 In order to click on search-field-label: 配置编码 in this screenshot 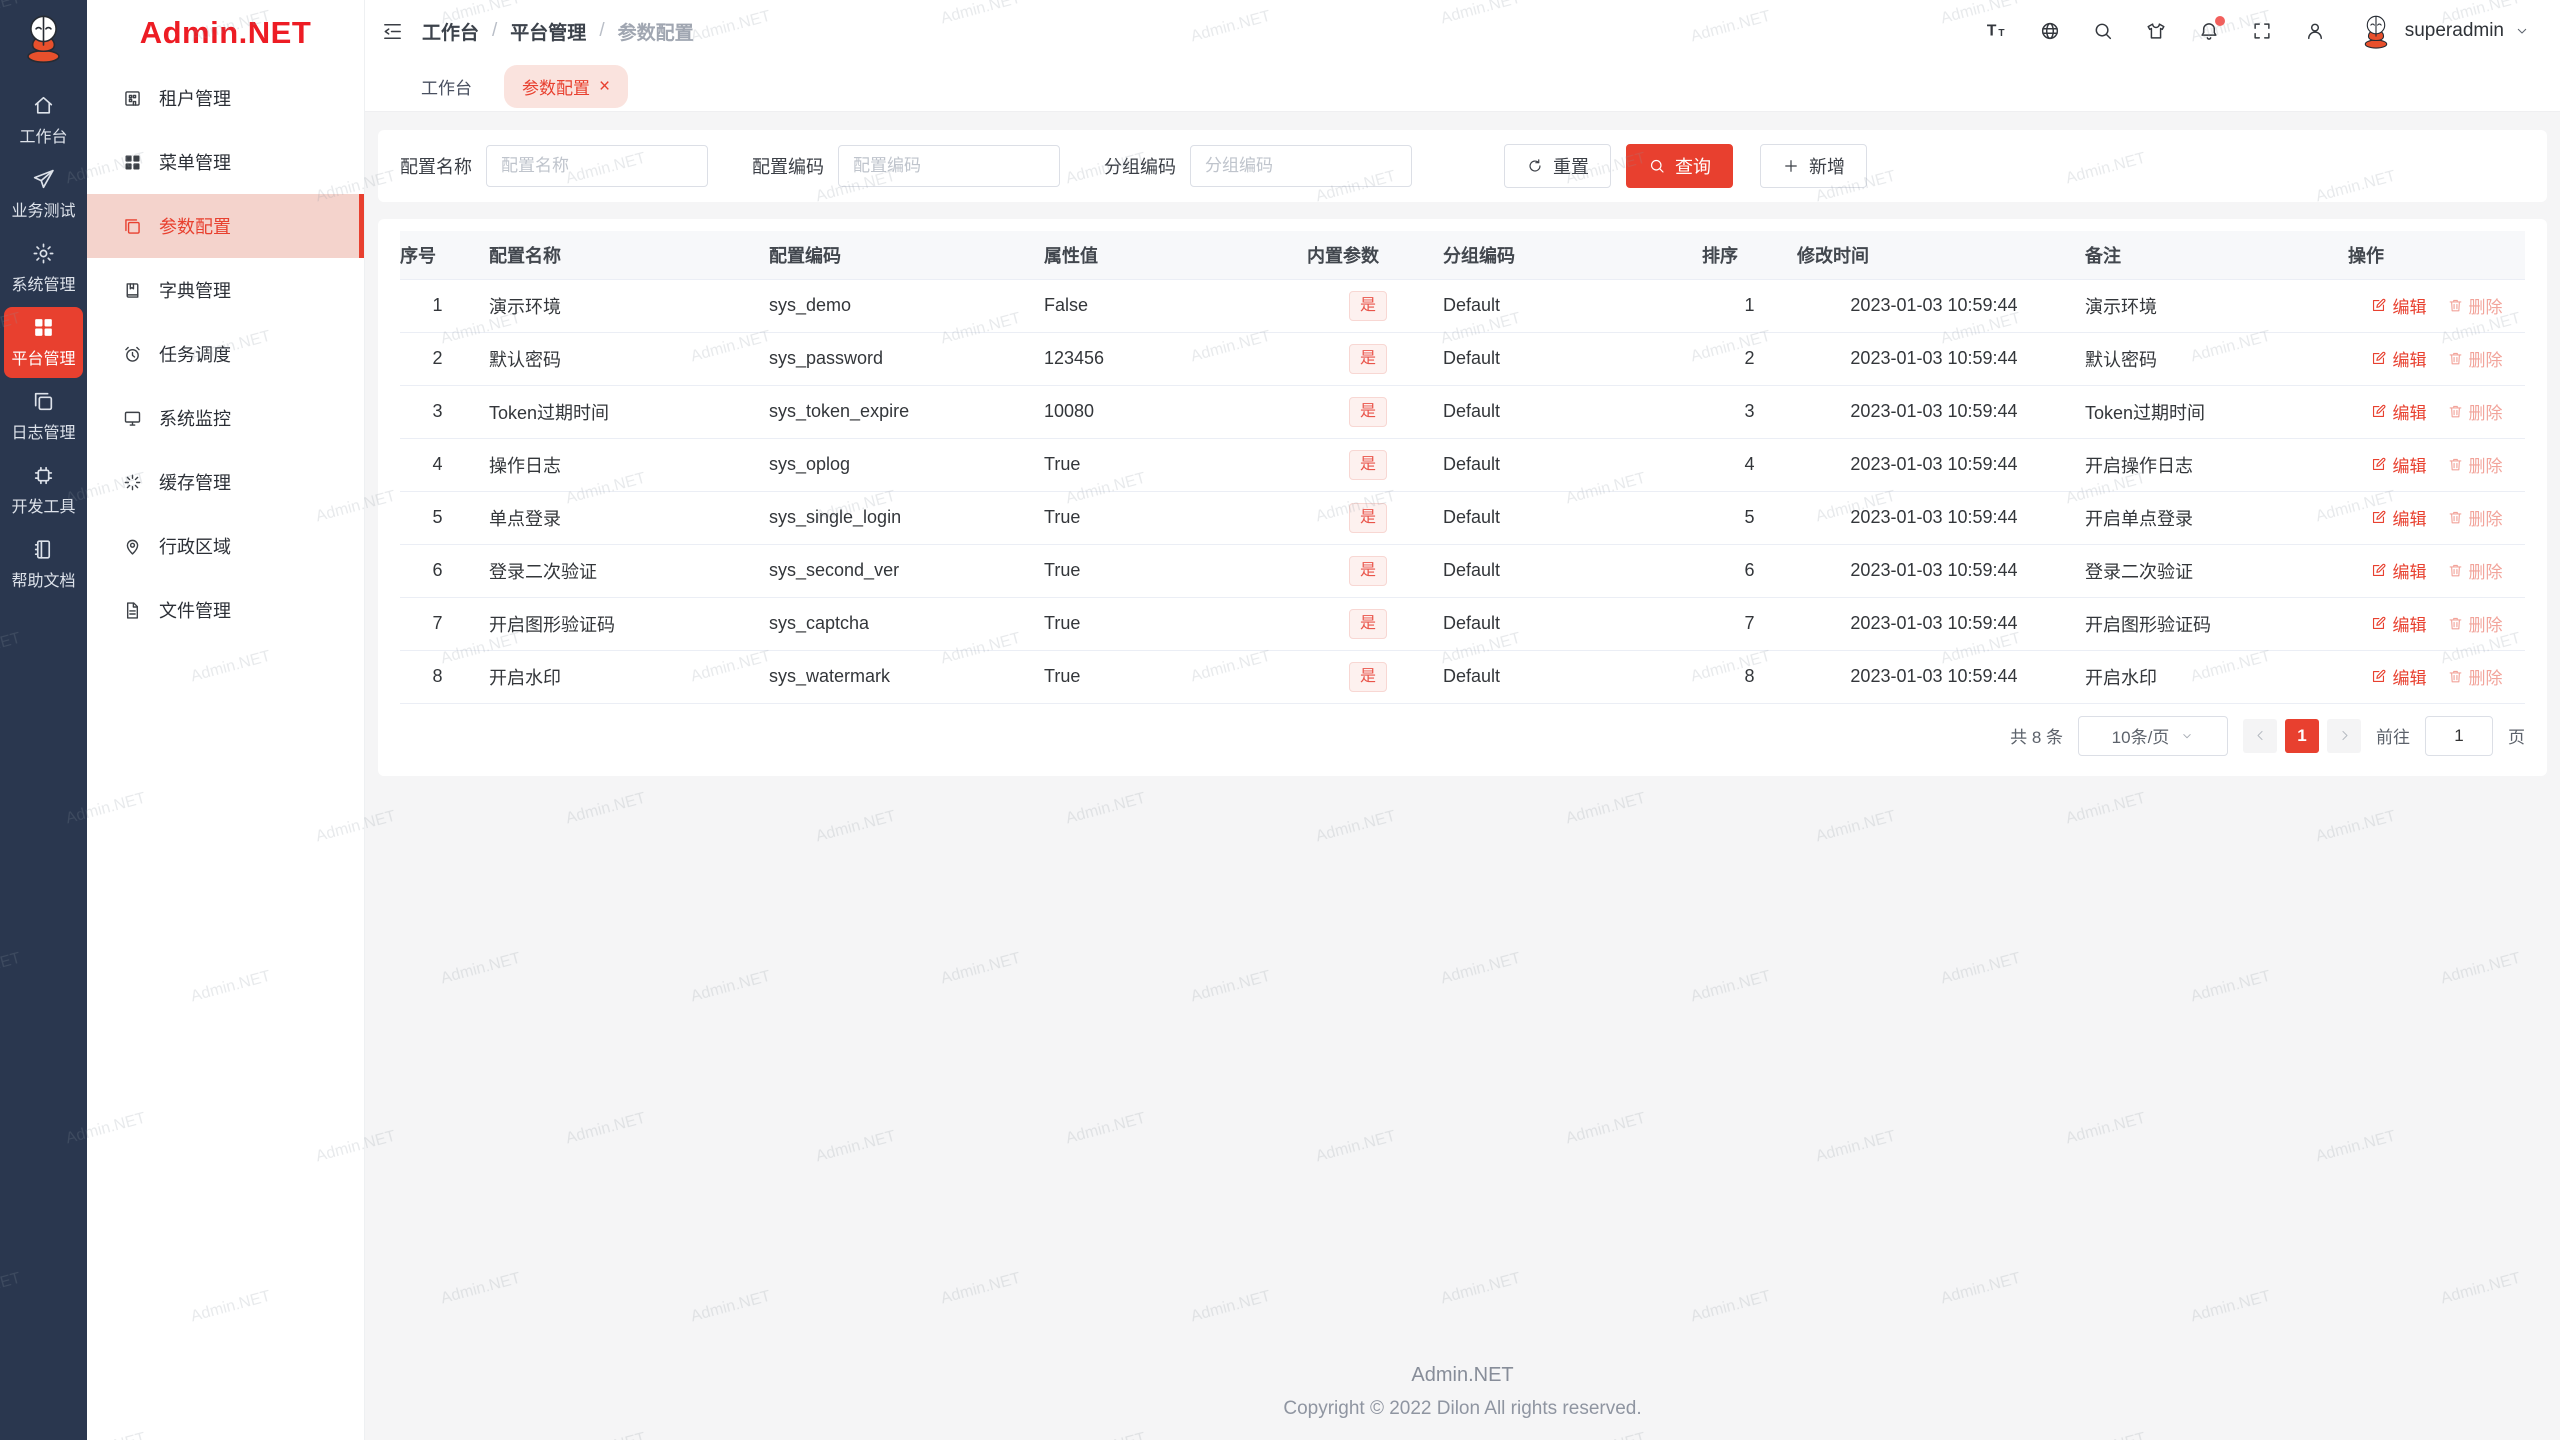, I will do `click(788, 167)`.